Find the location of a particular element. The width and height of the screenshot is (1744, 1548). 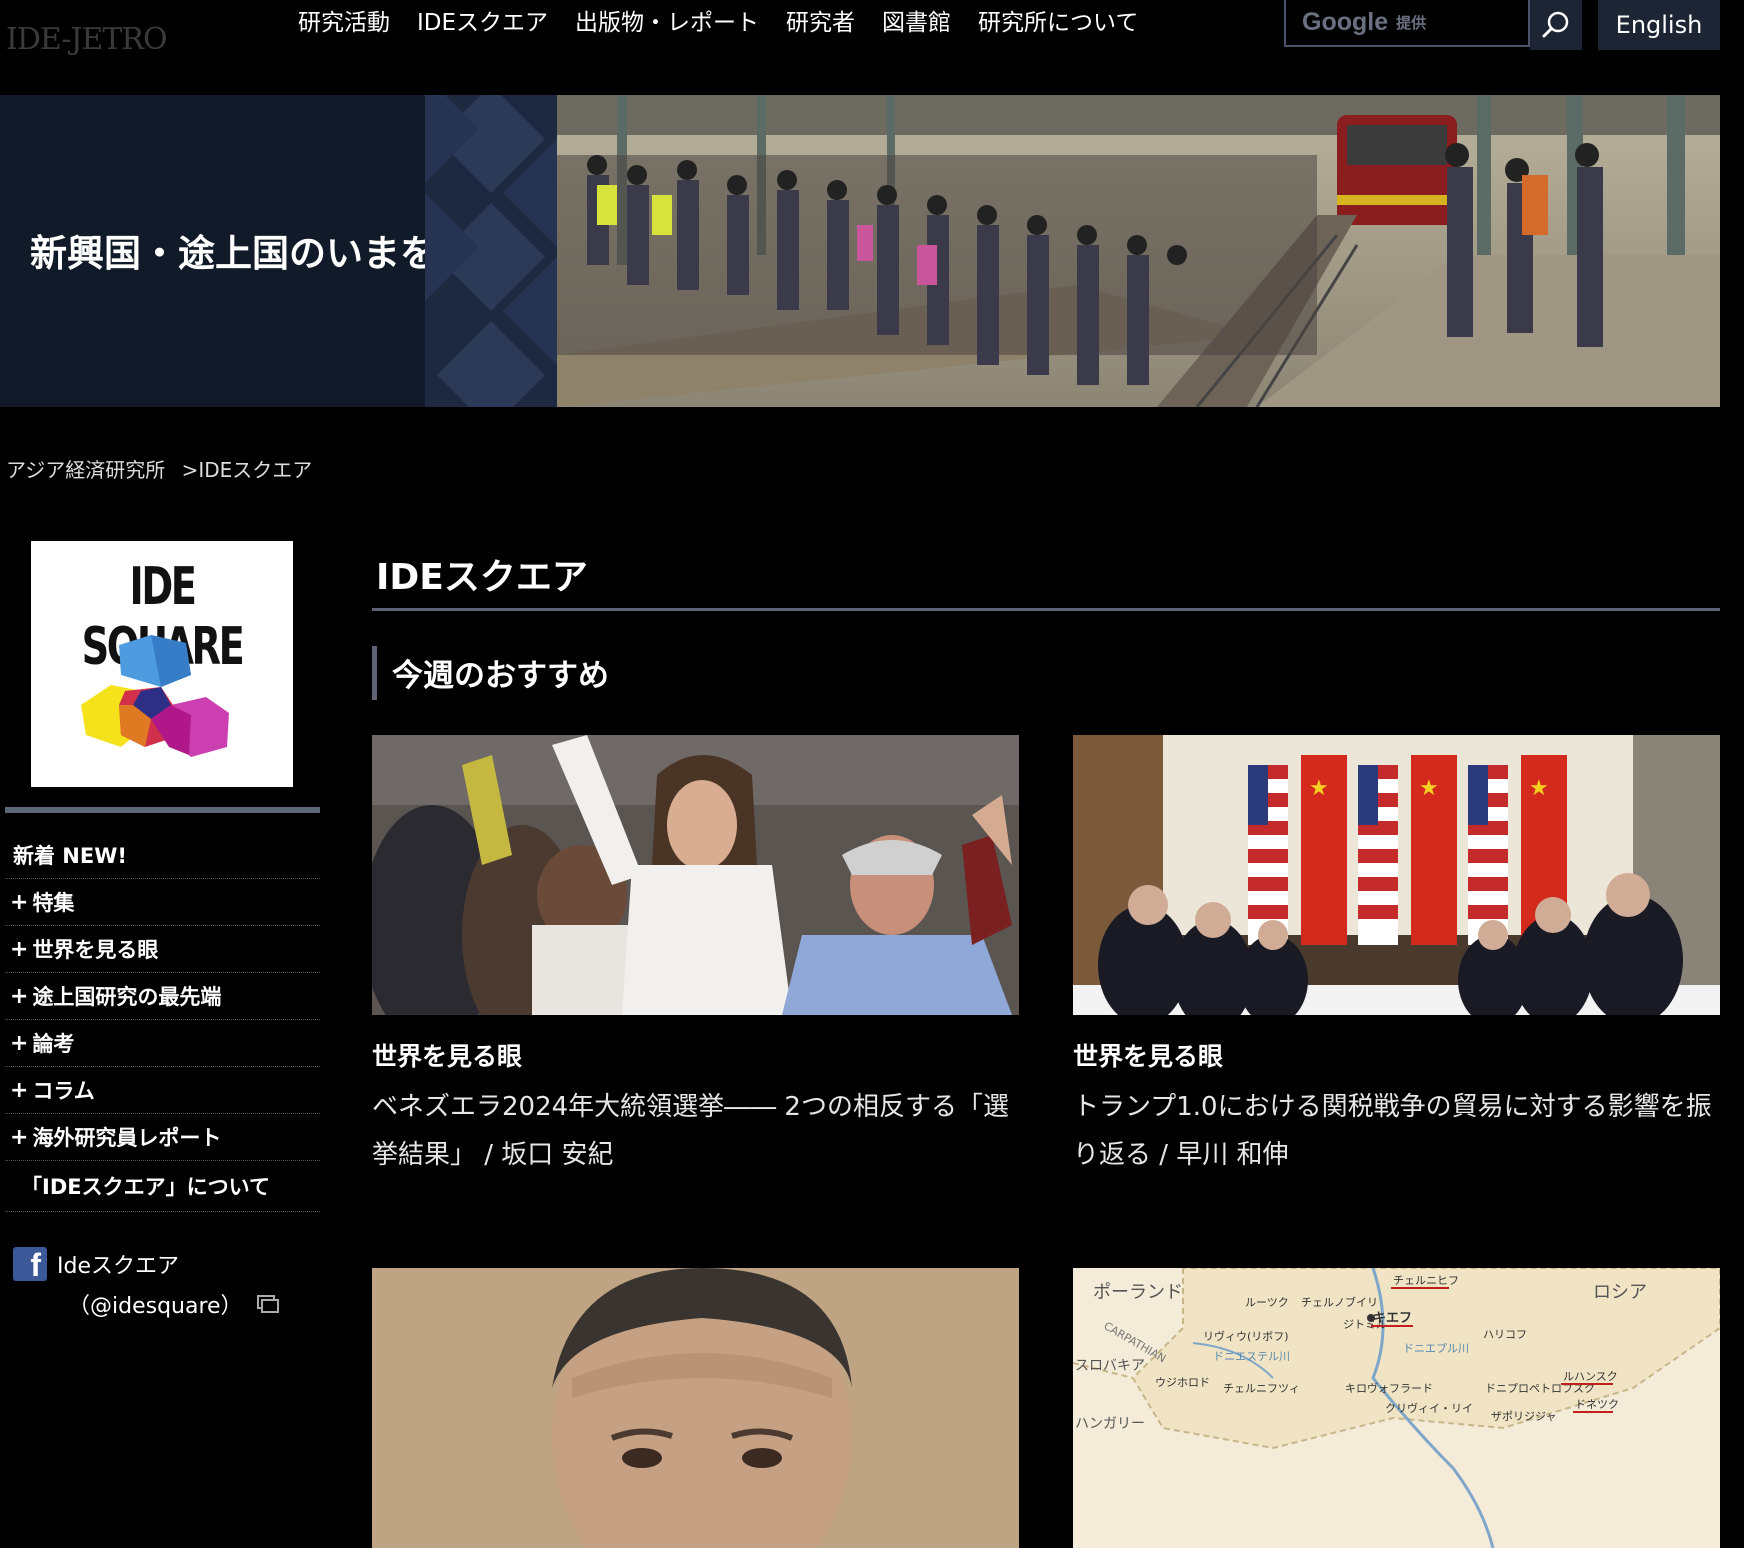

article-image-venezuela-rally is located at coordinates (695, 875).